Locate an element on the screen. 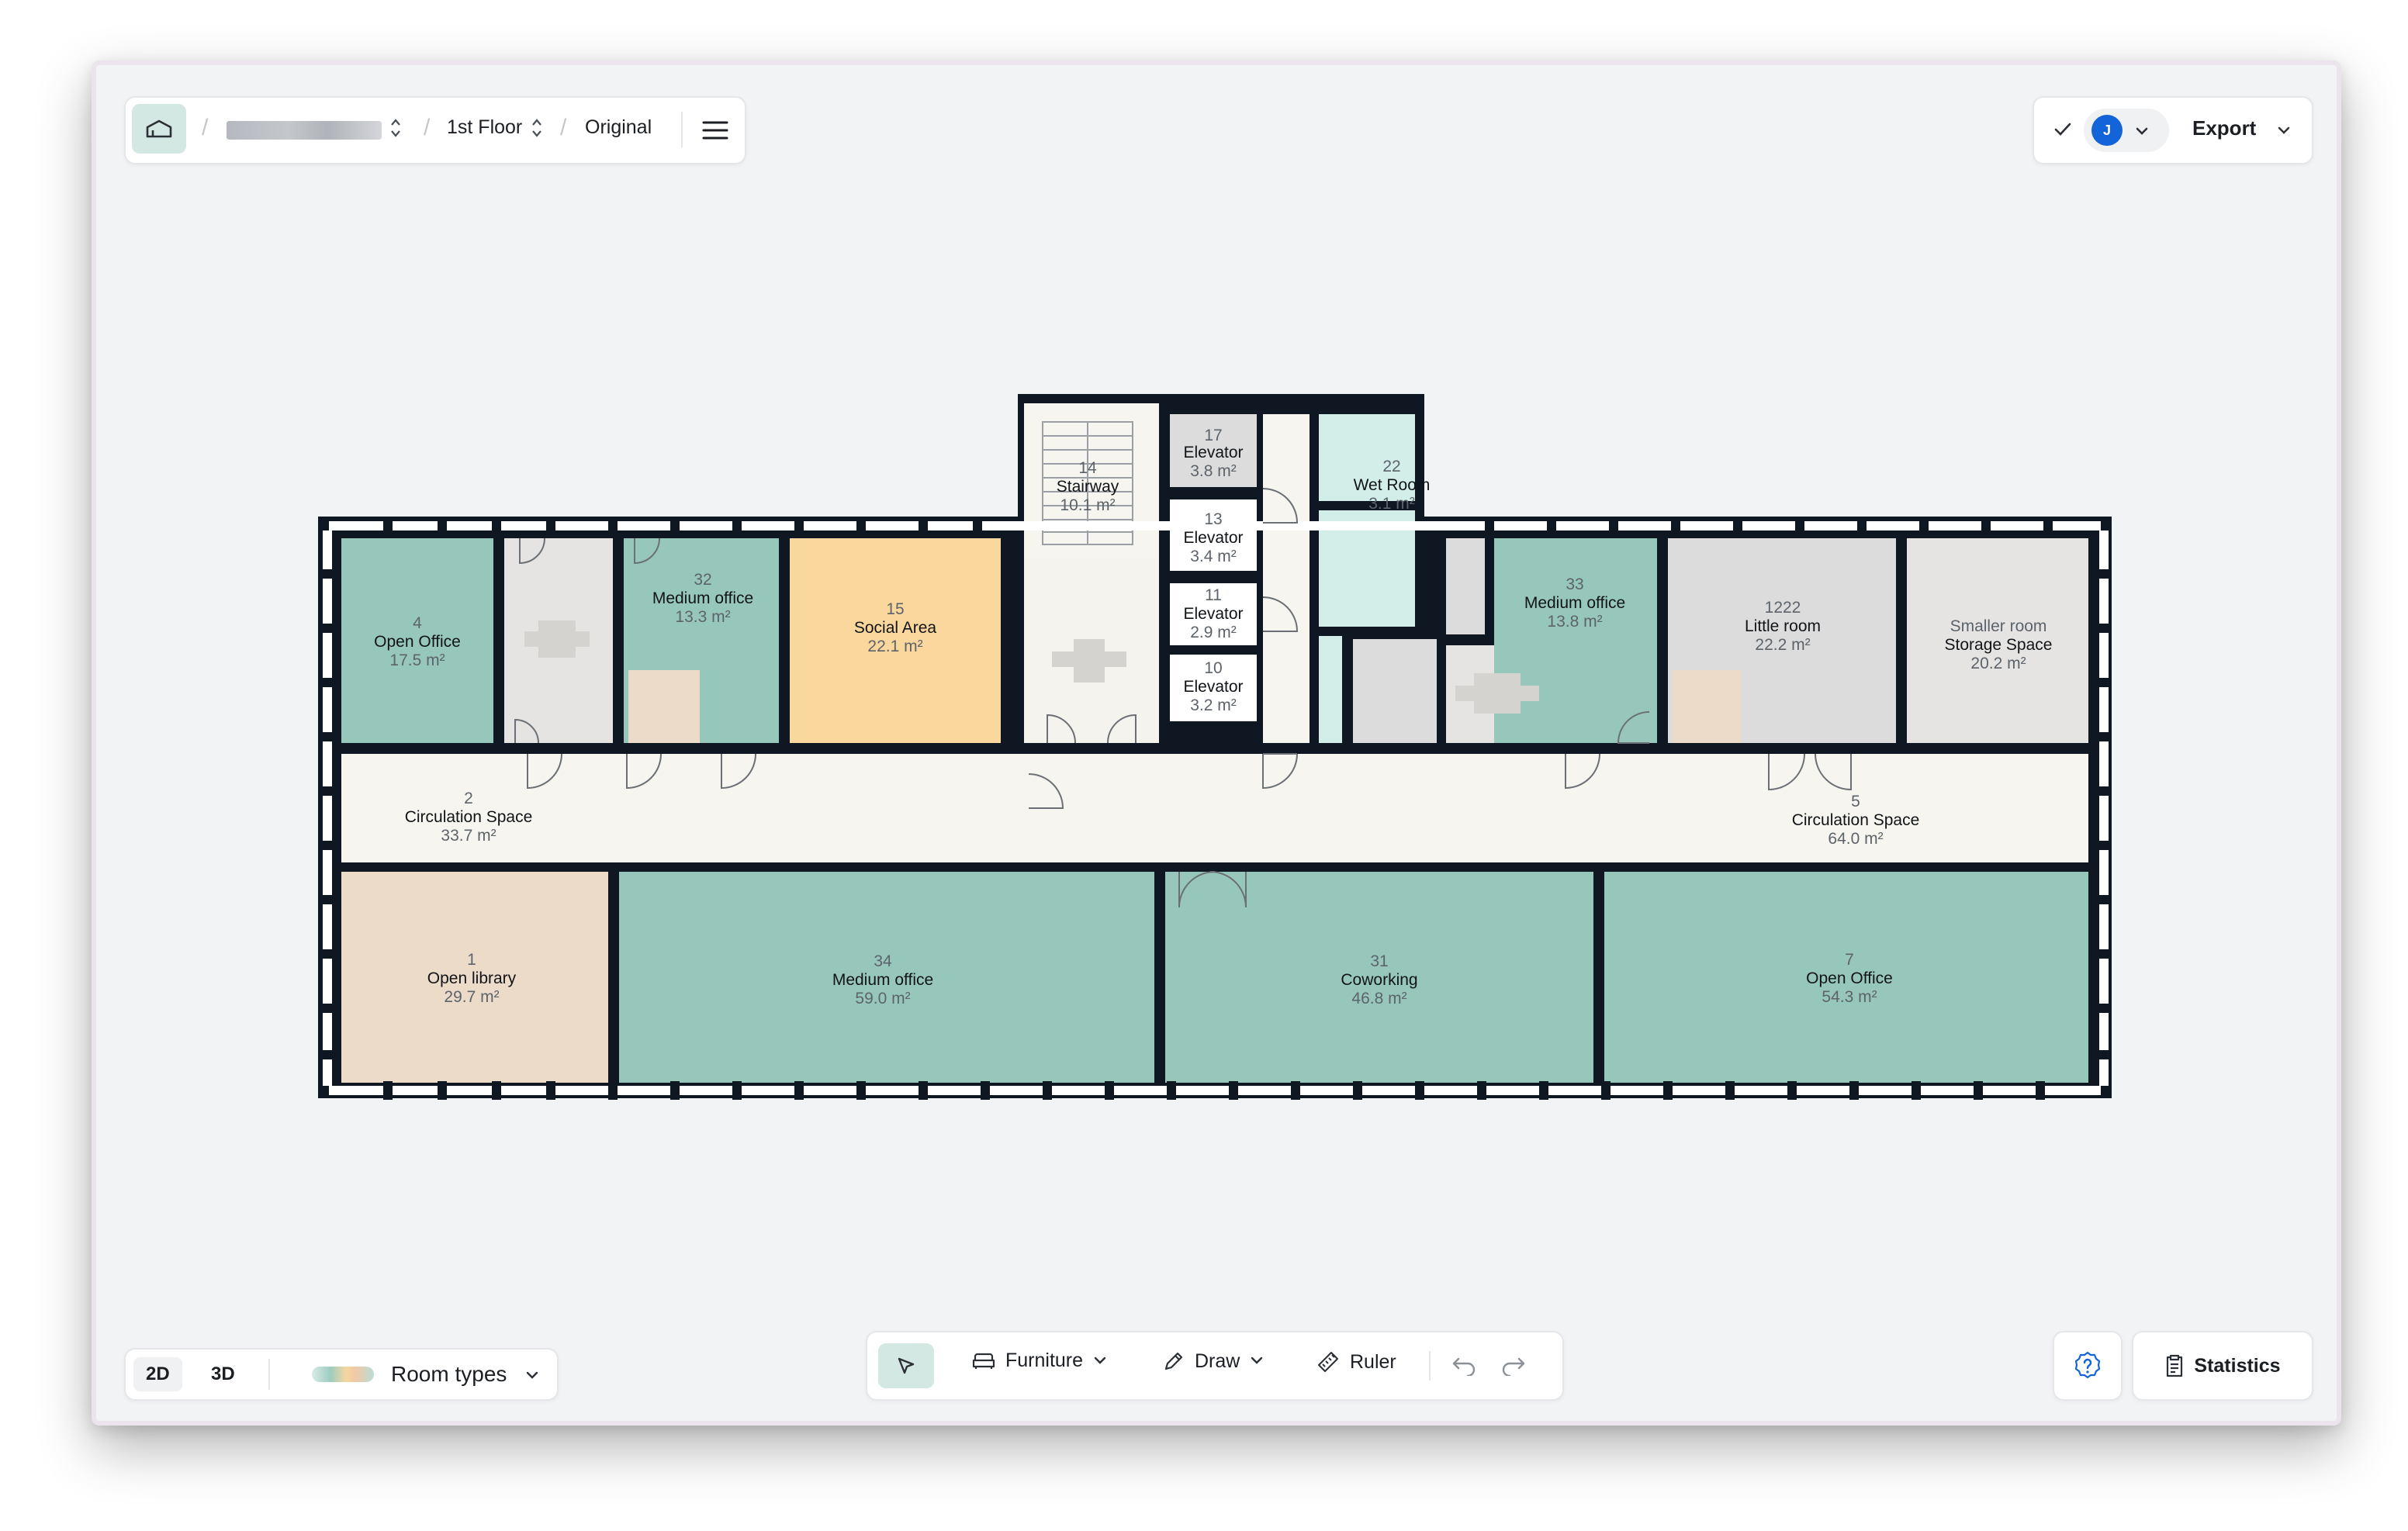 The width and height of the screenshot is (2408, 1531). select-tool-button is located at coordinates (906, 1365).